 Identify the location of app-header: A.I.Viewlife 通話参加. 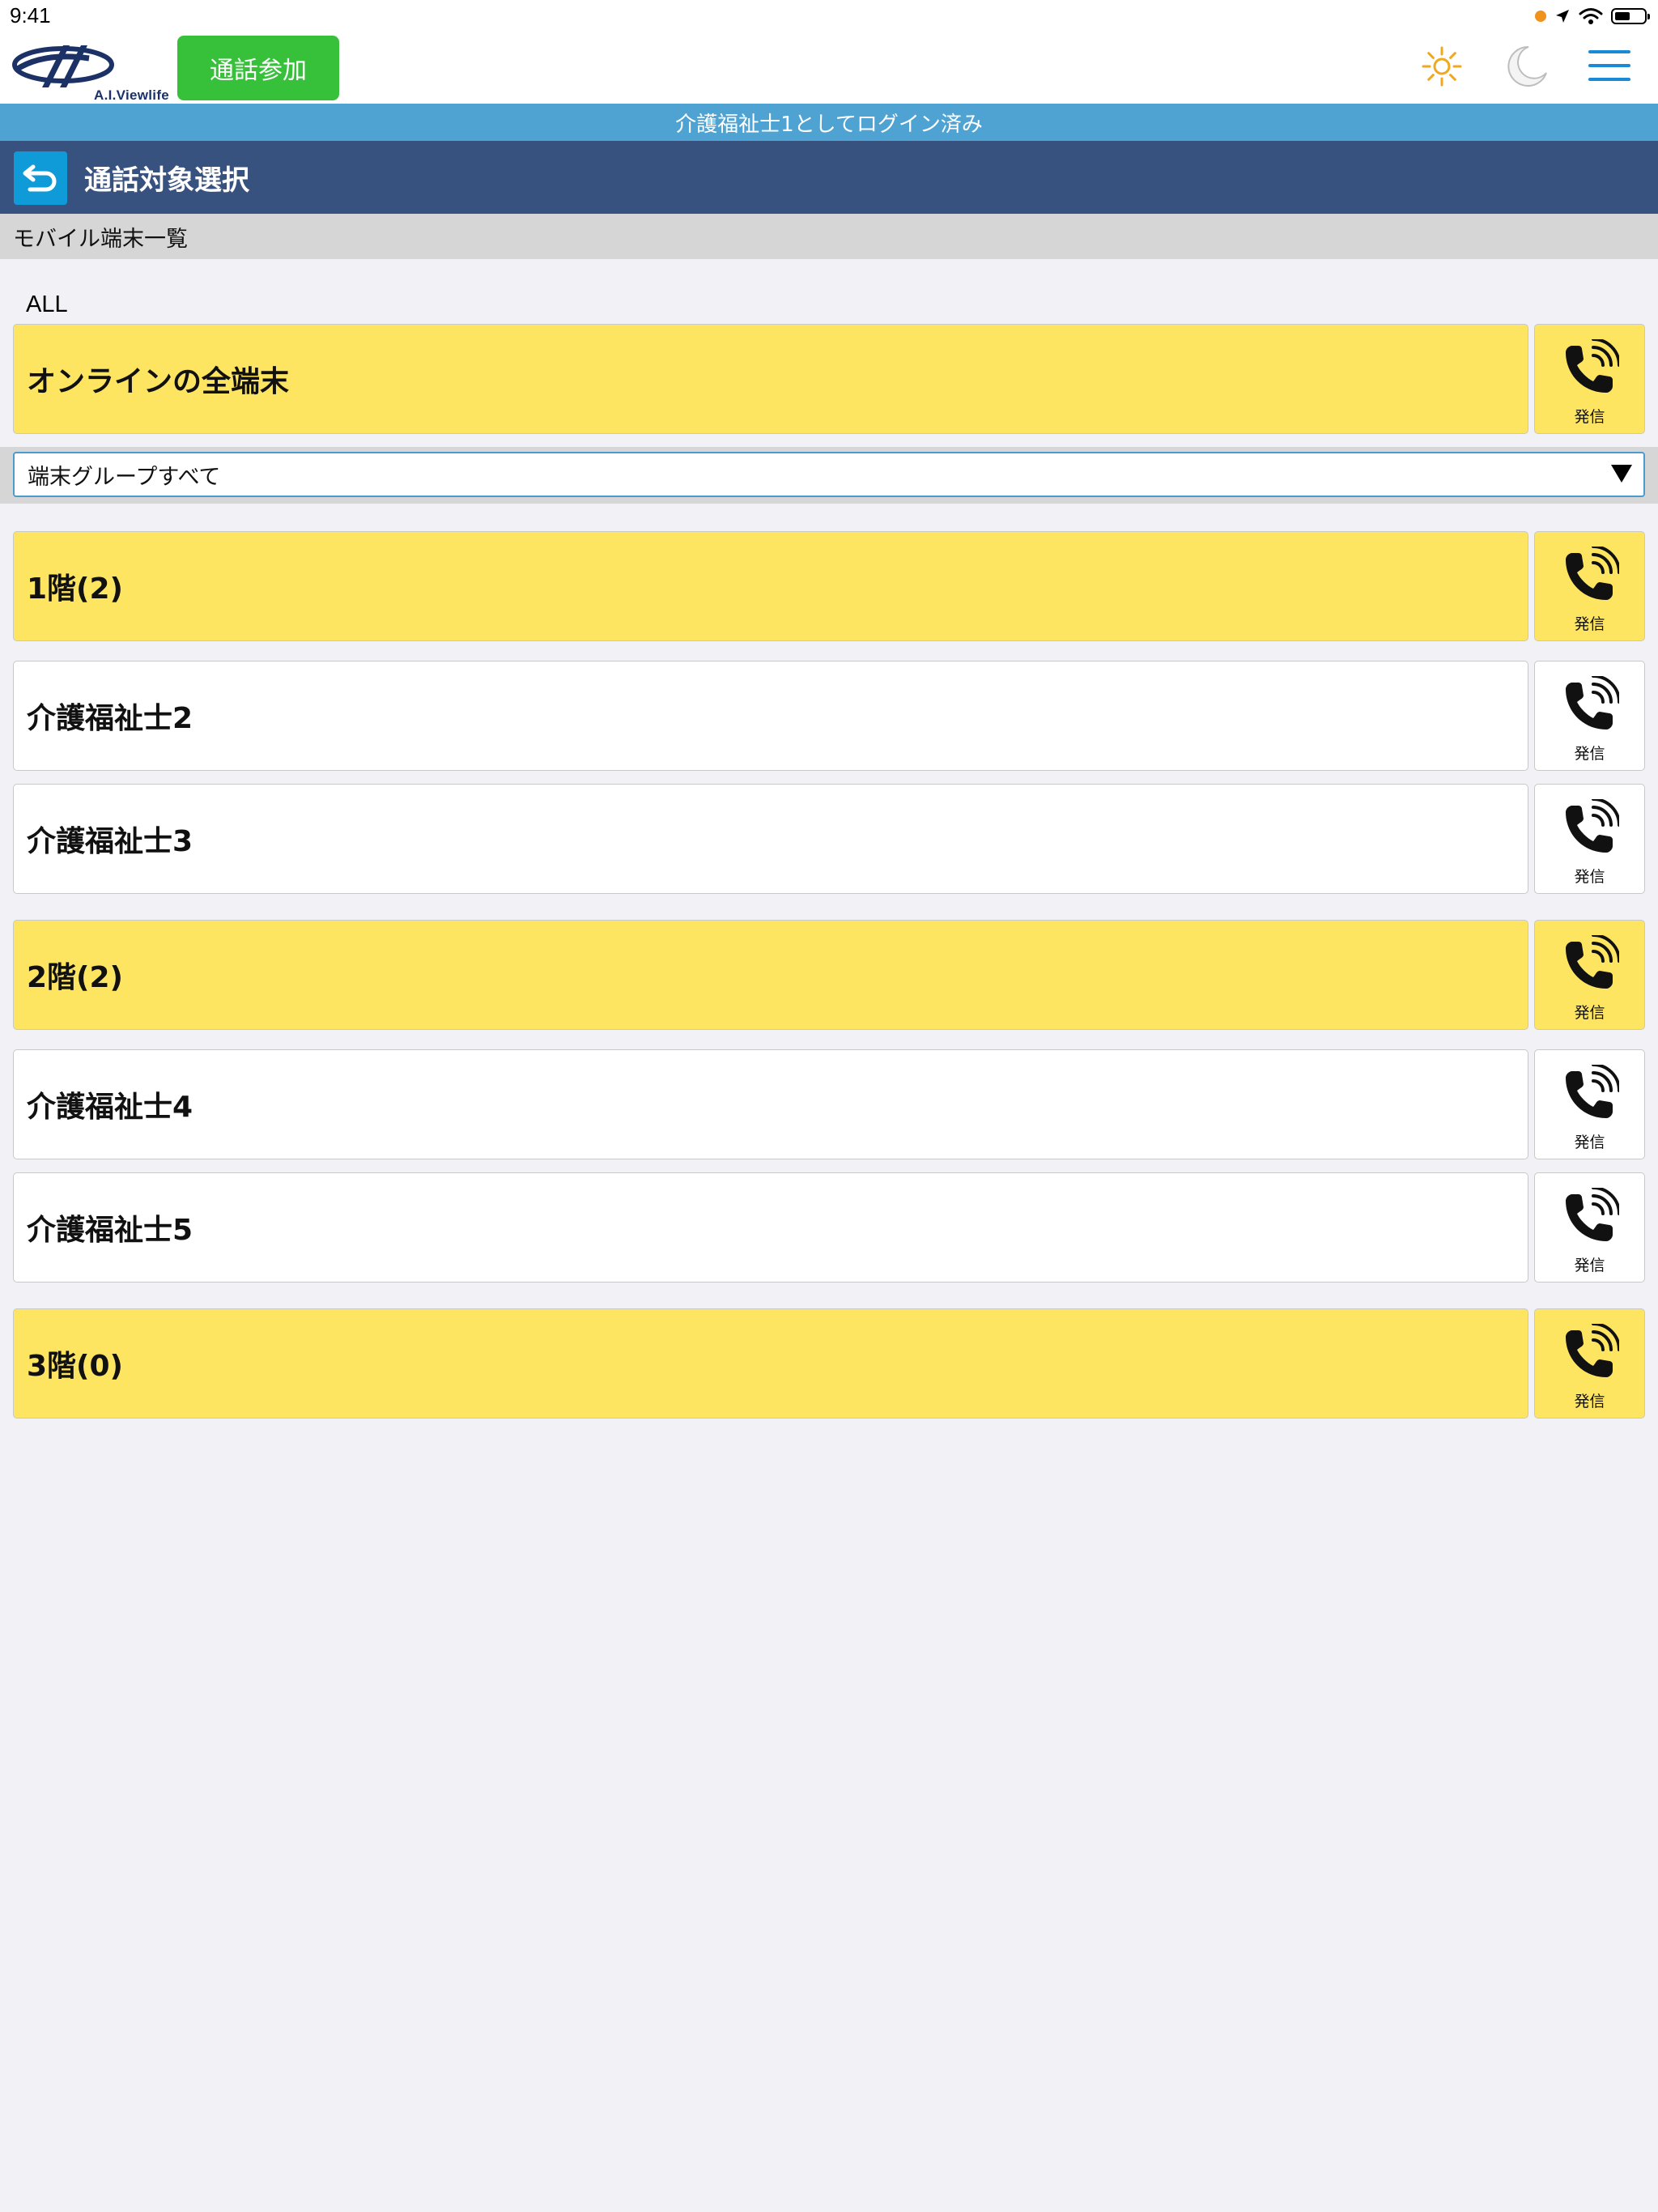
(829, 68).